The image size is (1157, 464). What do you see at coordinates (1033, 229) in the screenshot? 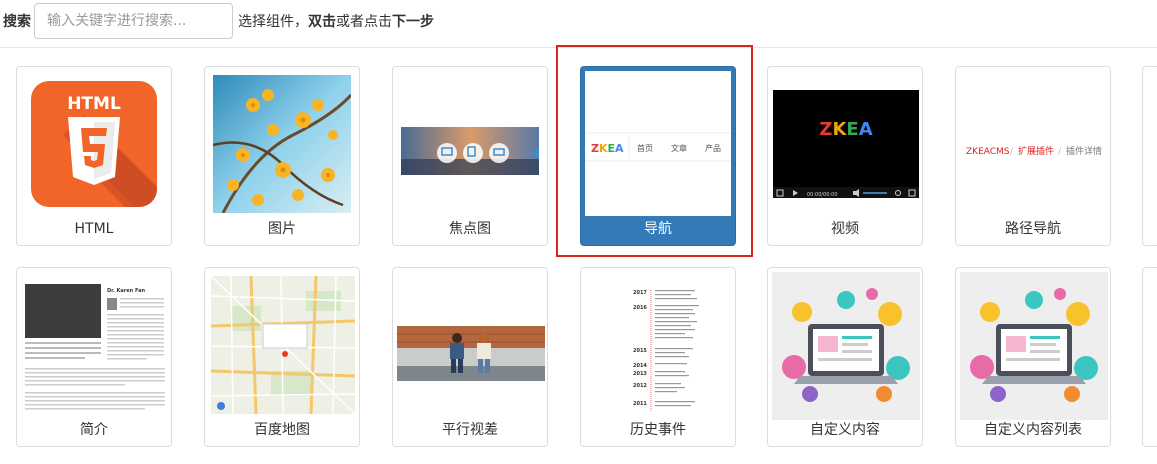
I see `card-label: 路径导航` at bounding box center [1033, 229].